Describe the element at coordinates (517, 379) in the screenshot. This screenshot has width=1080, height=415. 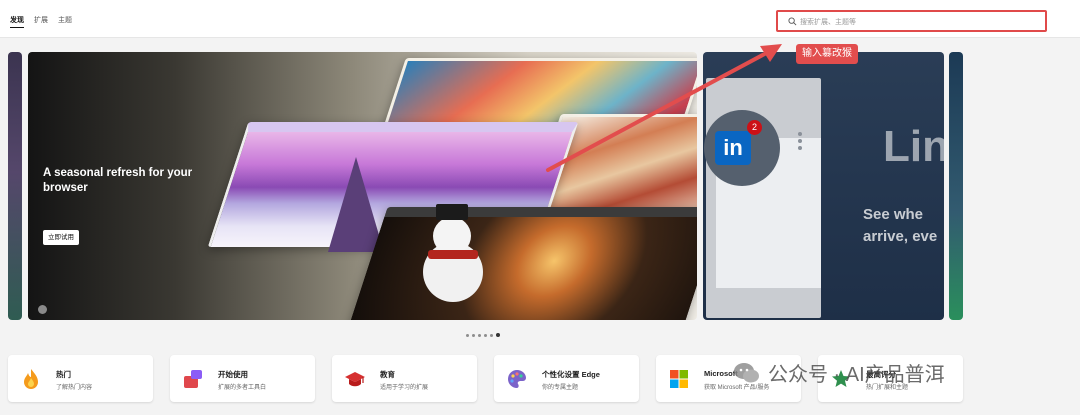
I see `palette-icon` at that location.